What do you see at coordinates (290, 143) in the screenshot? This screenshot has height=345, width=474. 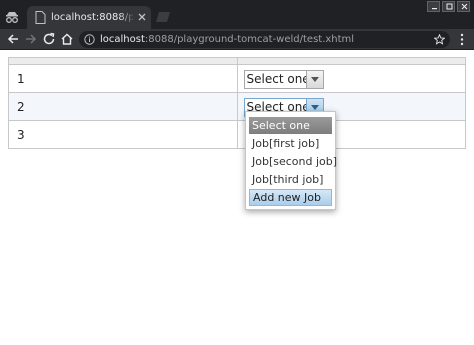 I see `dropdown-option-first-job: Job[first job]` at bounding box center [290, 143].